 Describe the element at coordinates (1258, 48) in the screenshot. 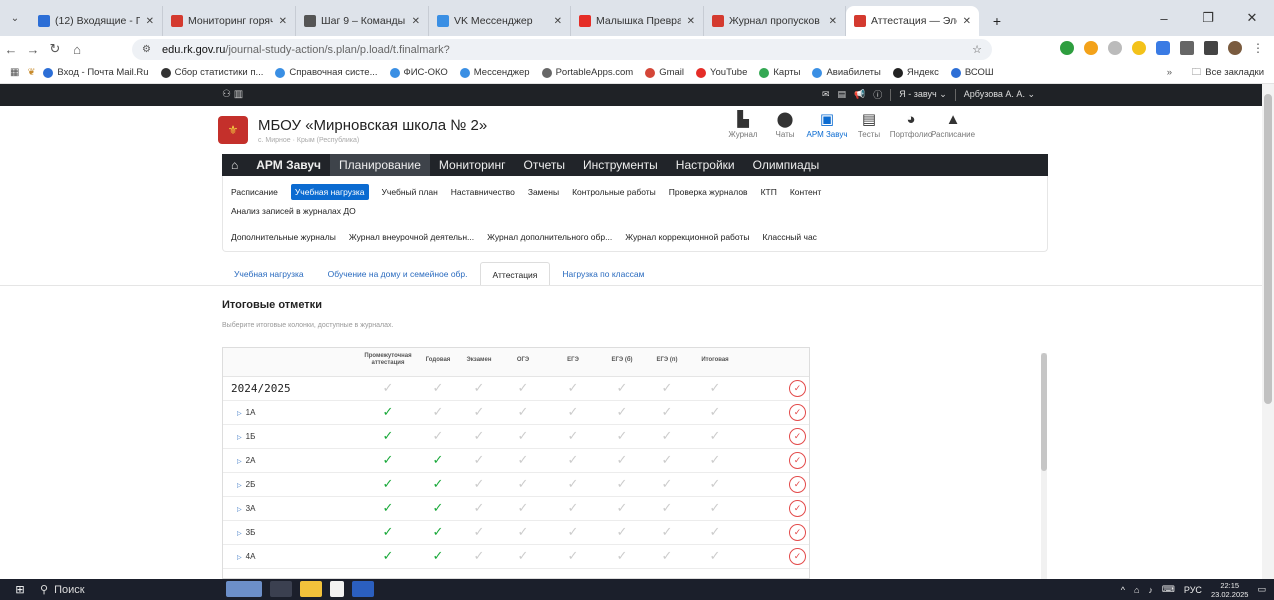

I see `browser-menu-icon: ⋮` at that location.